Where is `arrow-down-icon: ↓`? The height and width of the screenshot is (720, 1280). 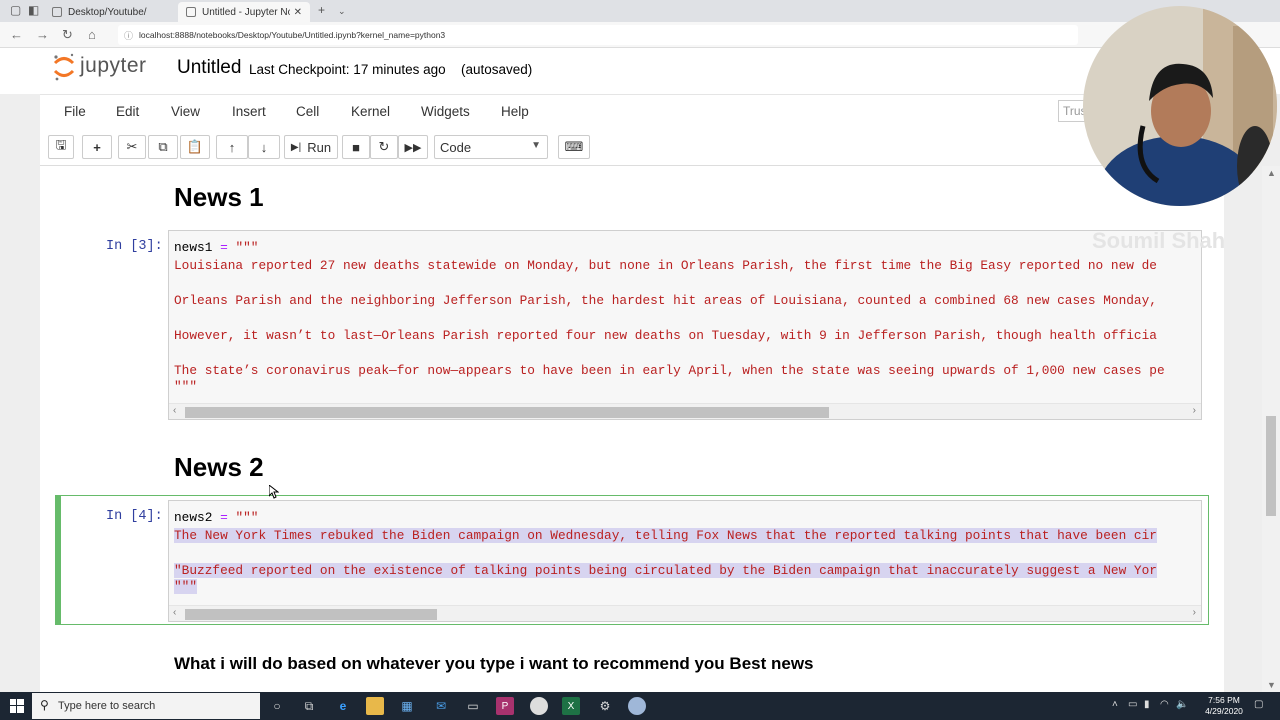 arrow-down-icon: ↓ is located at coordinates (264, 147).